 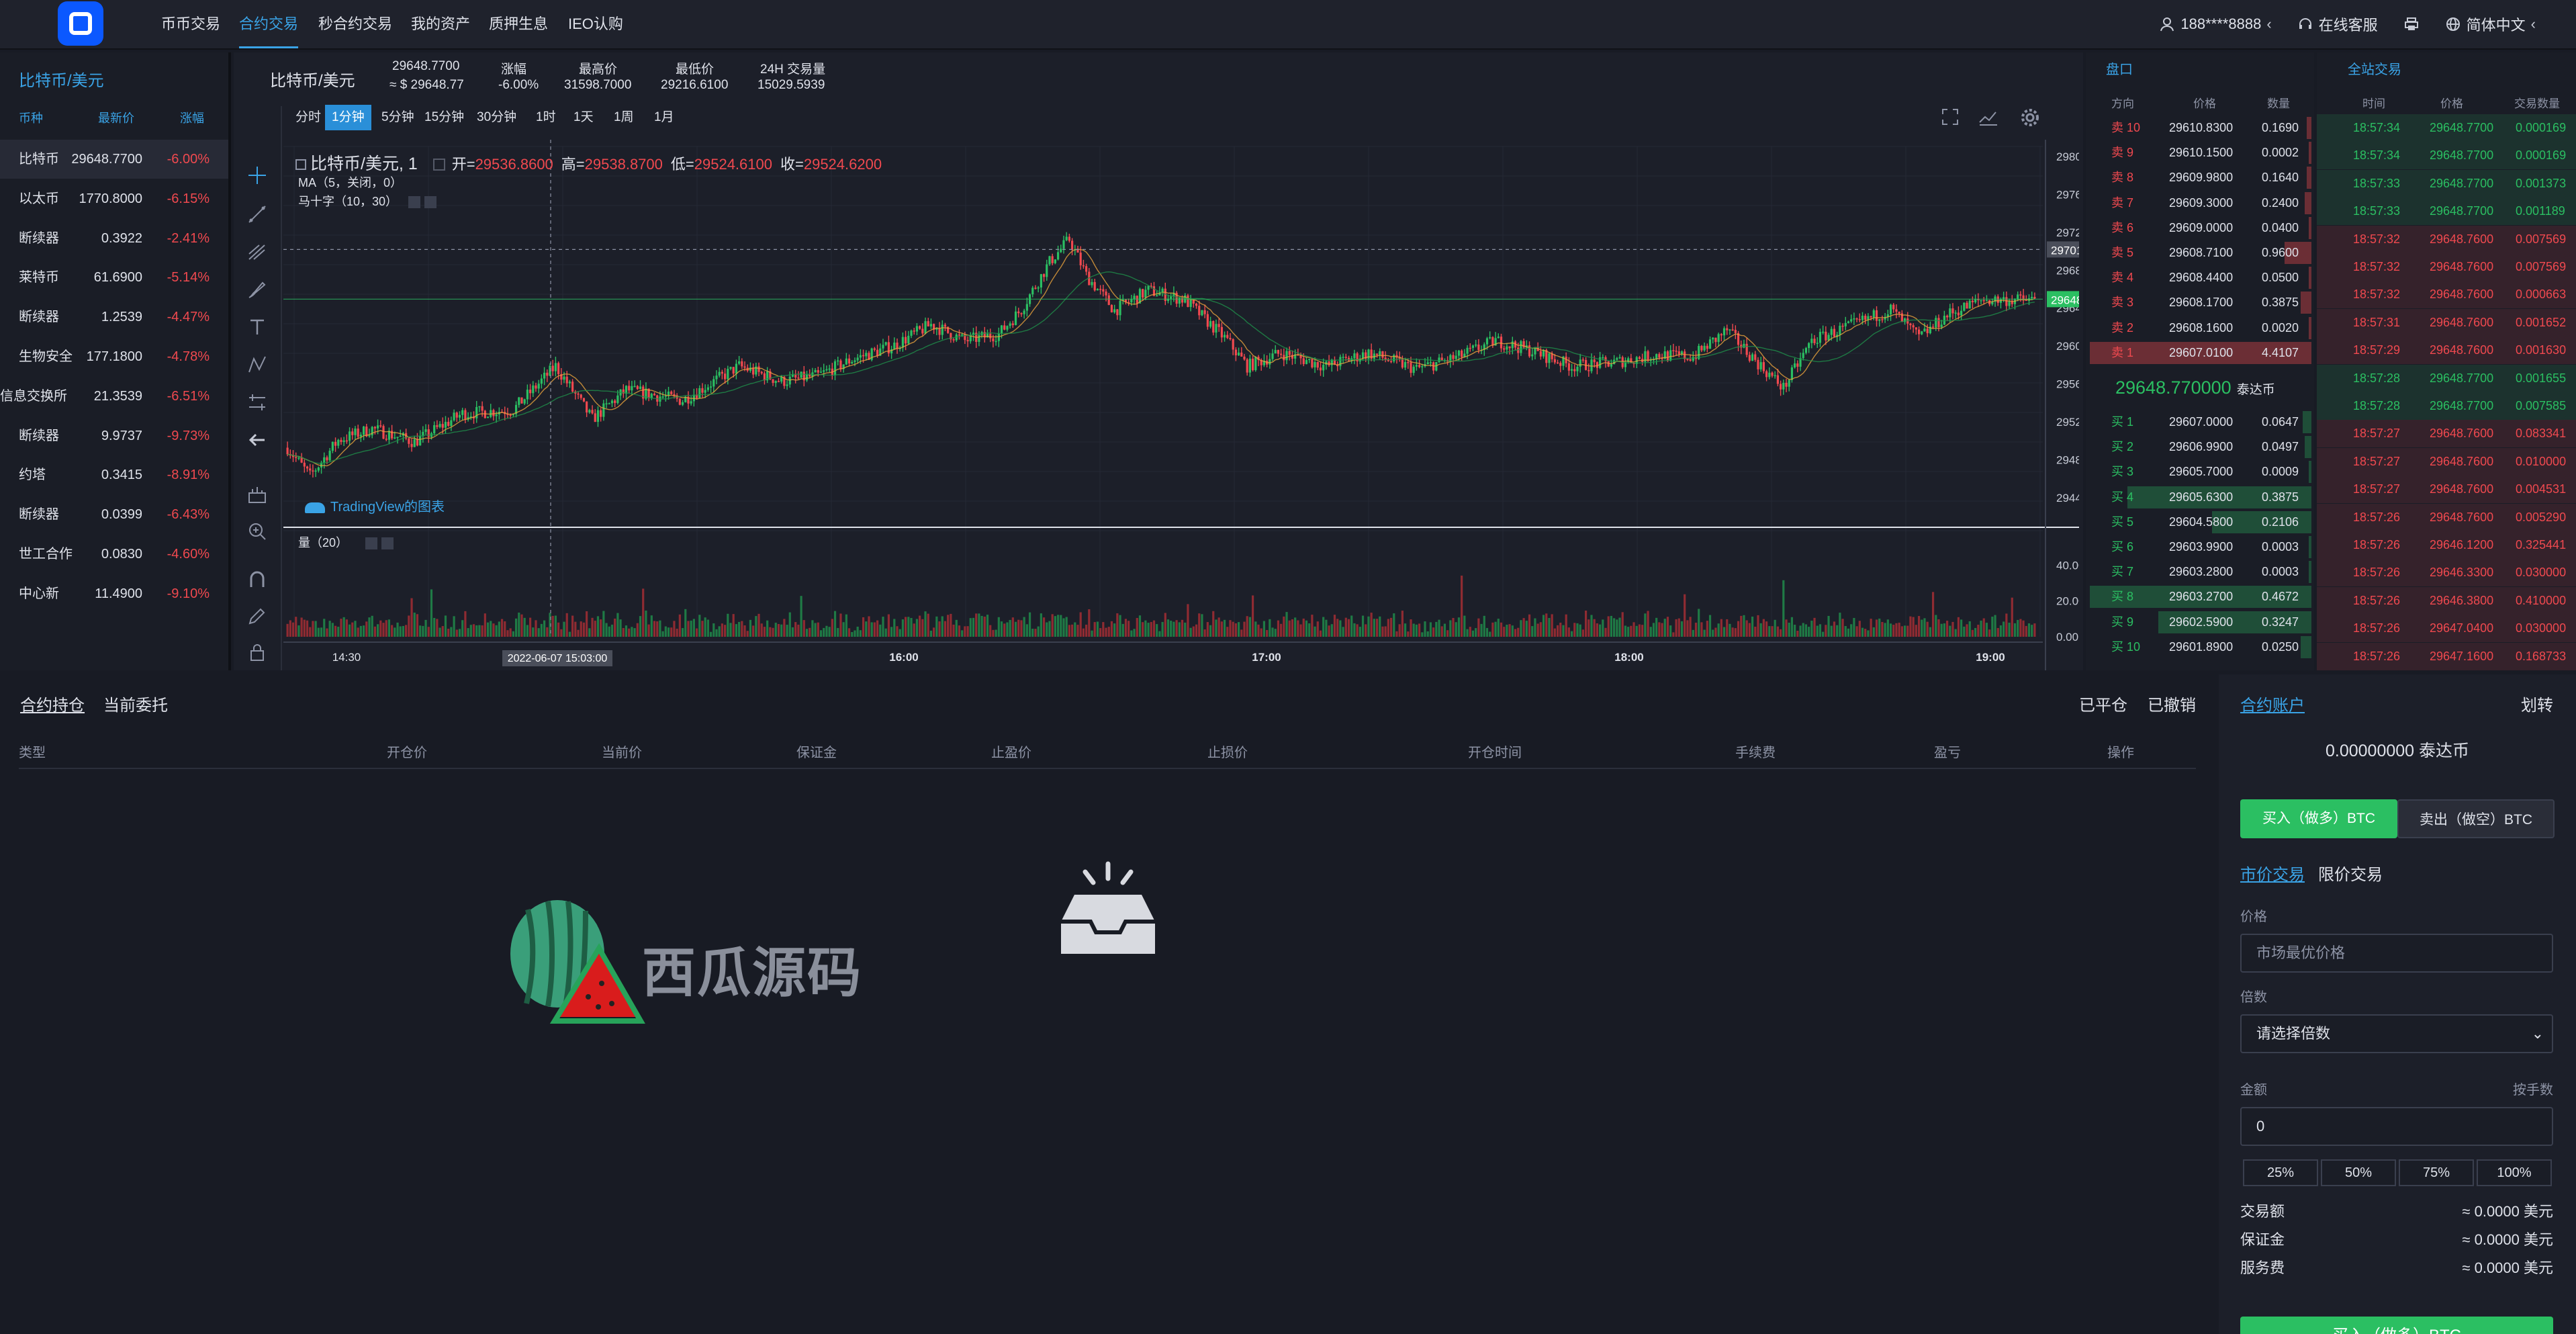 What do you see at coordinates (2514, 1172) in the screenshot?
I see `percent-100-button: 100%` at bounding box center [2514, 1172].